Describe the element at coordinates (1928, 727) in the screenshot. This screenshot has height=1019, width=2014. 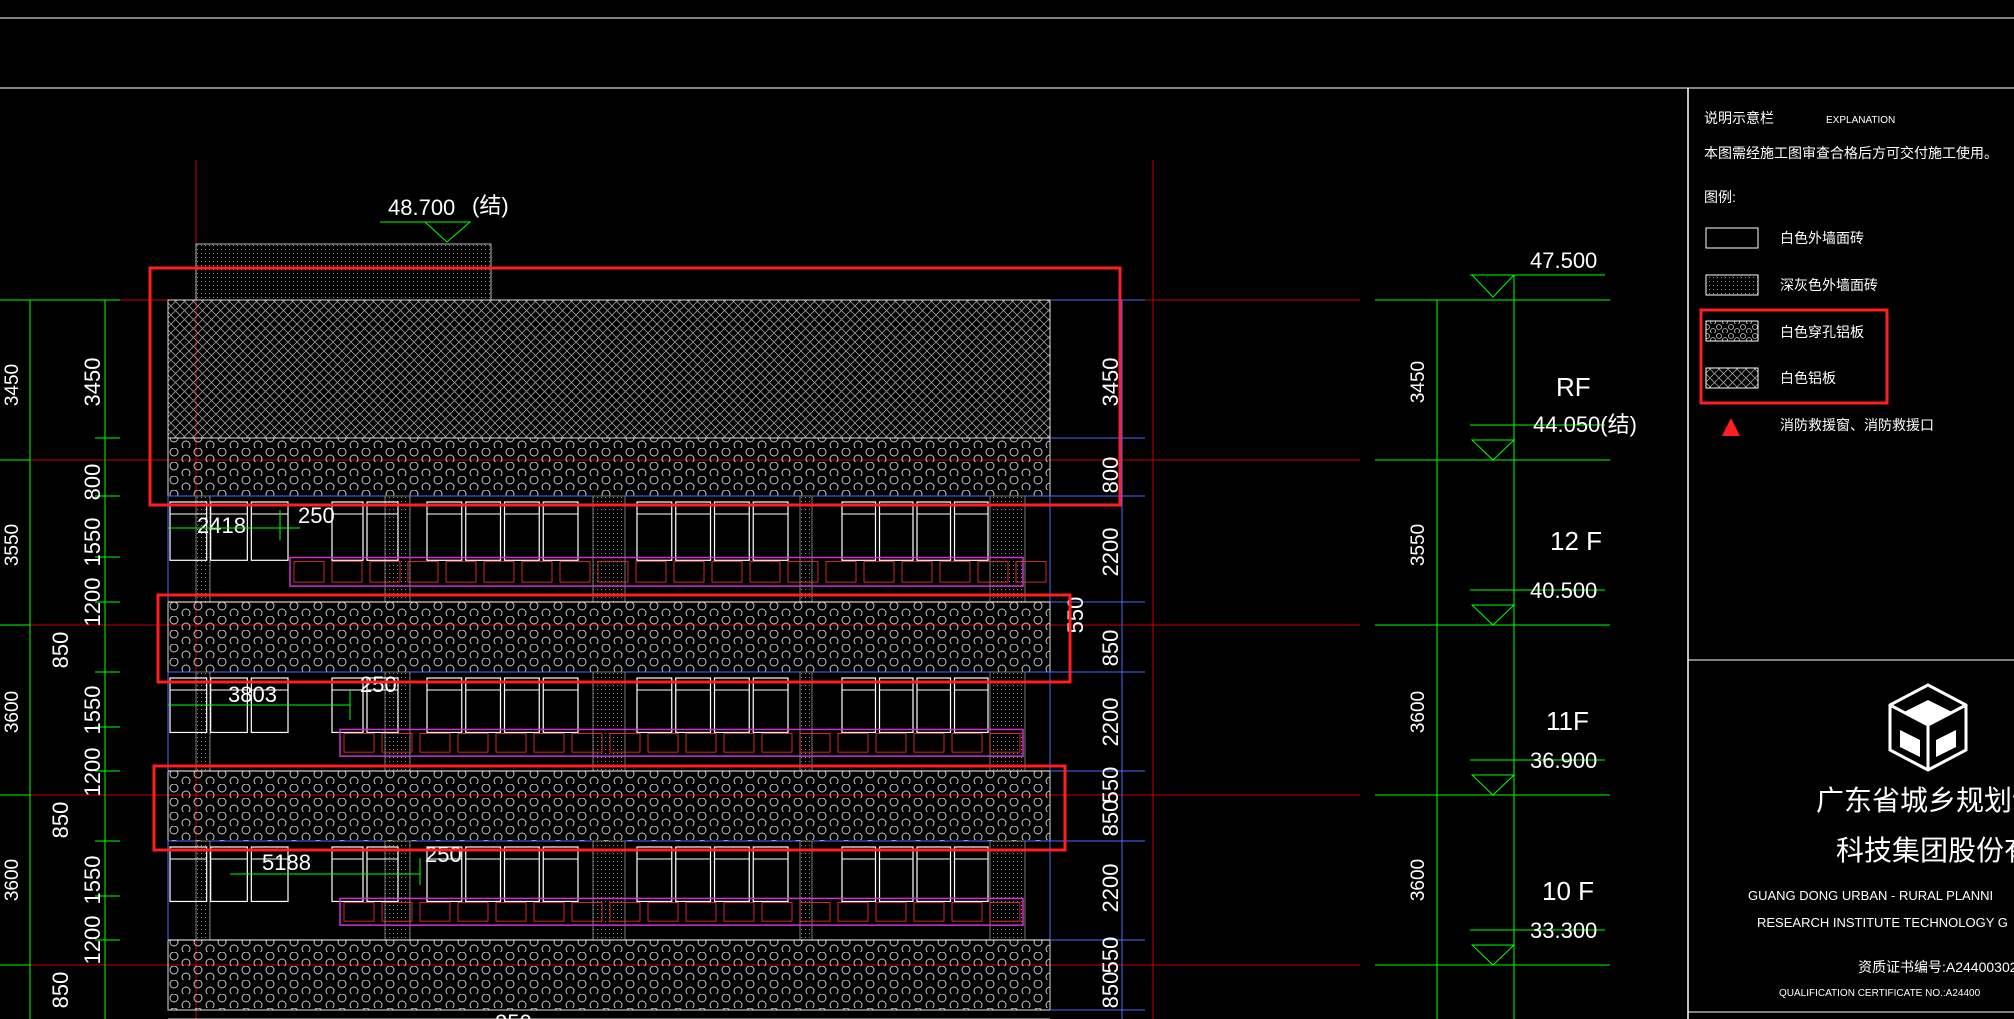
I see `company-logo-icon` at that location.